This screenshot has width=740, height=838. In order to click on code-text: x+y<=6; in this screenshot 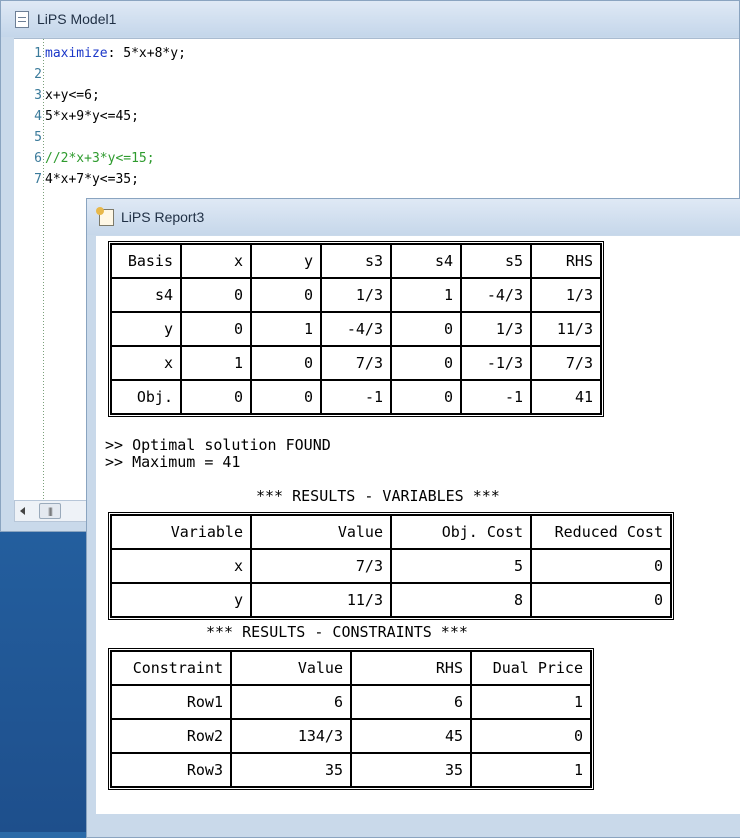, I will do `click(71, 95)`.